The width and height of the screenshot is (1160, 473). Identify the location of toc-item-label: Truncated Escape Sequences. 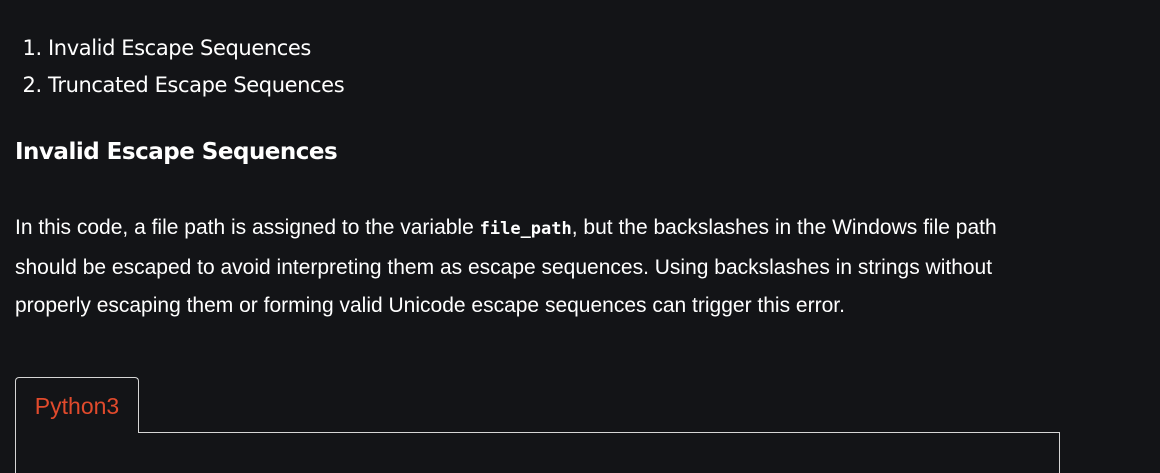
(196, 85).